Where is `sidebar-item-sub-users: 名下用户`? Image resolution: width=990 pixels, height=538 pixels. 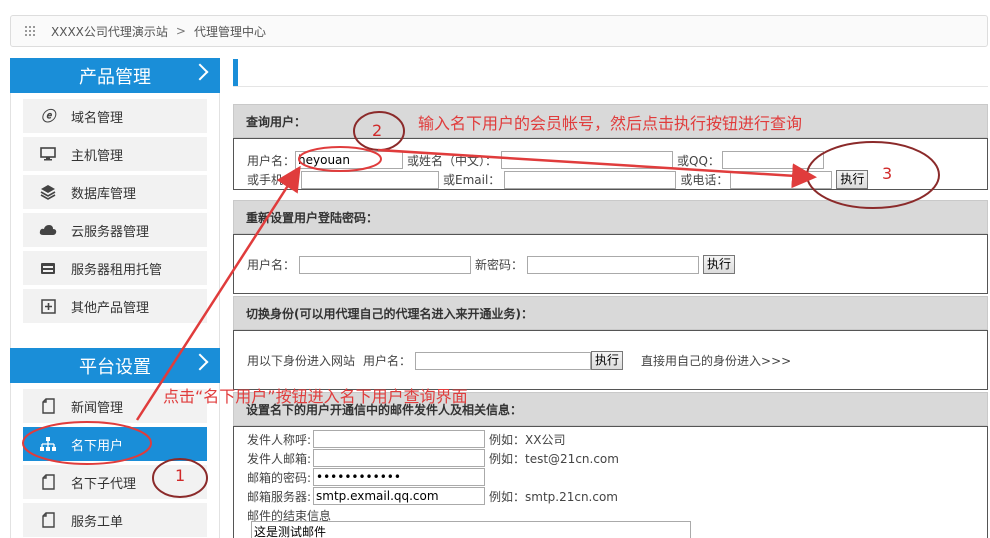 sidebar-item-sub-users: 名下用户 is located at coordinates (115, 444).